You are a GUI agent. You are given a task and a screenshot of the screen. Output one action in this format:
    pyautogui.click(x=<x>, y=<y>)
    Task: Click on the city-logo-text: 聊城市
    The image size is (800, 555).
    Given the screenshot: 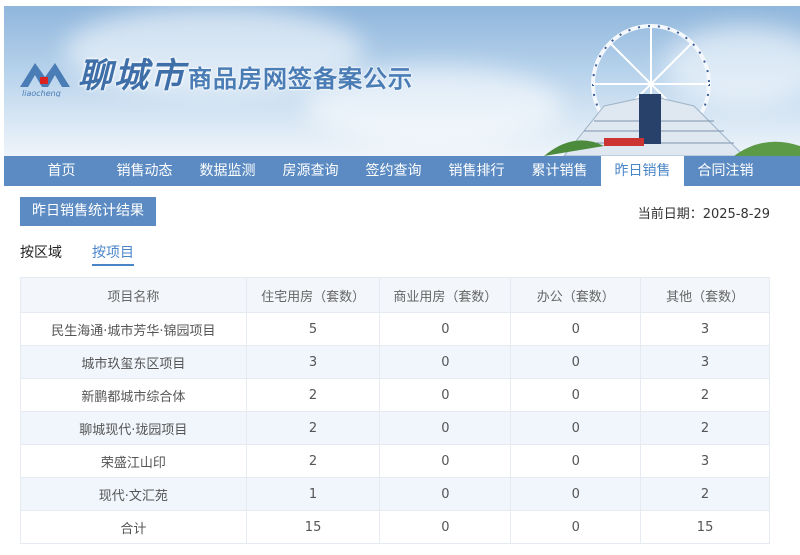 What is the action you would take?
    pyautogui.click(x=132, y=76)
    